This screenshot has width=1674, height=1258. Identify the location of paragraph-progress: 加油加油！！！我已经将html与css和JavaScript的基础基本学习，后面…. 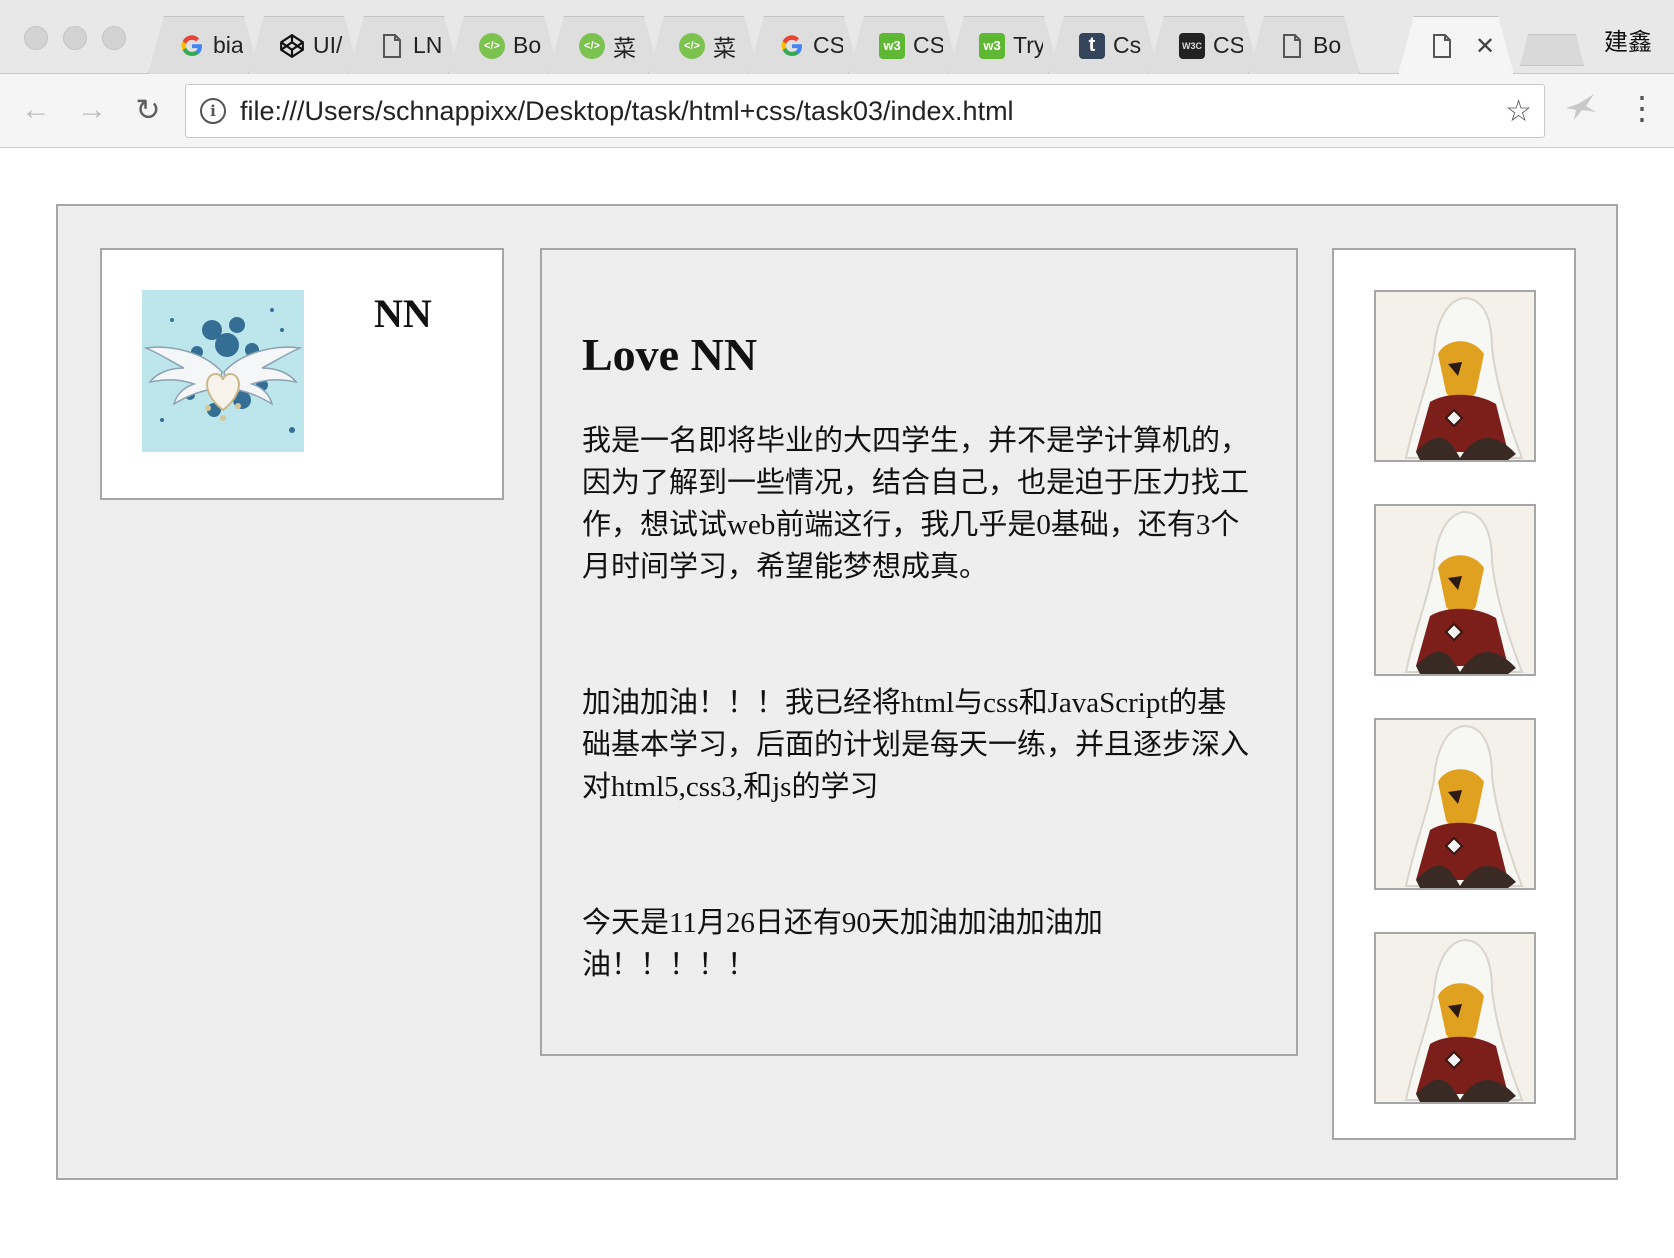
(916, 745).